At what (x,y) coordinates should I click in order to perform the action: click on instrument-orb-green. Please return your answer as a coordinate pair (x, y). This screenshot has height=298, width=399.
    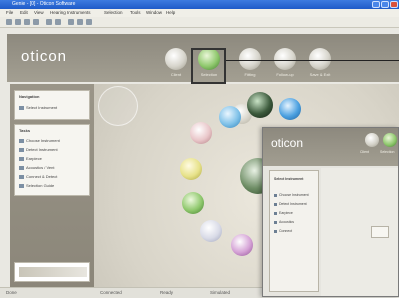
    Looking at the image, I should click on (193, 203).